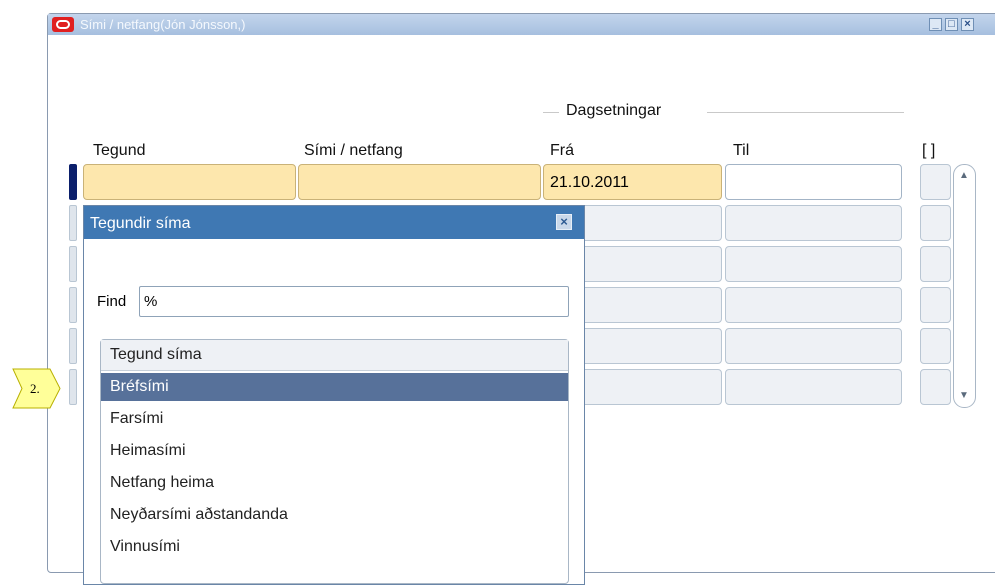 The height and width of the screenshot is (585, 995). Describe the element at coordinates (334, 483) in the screenshot. I see `list-item-netfang-heima: Netfang heima` at that location.